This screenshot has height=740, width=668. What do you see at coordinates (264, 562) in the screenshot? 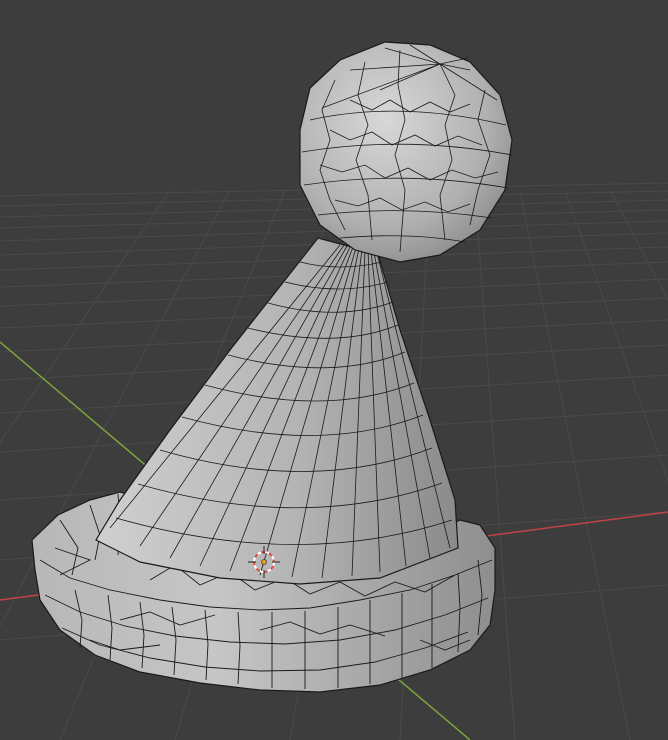
I see `object-origin-icon` at bounding box center [264, 562].